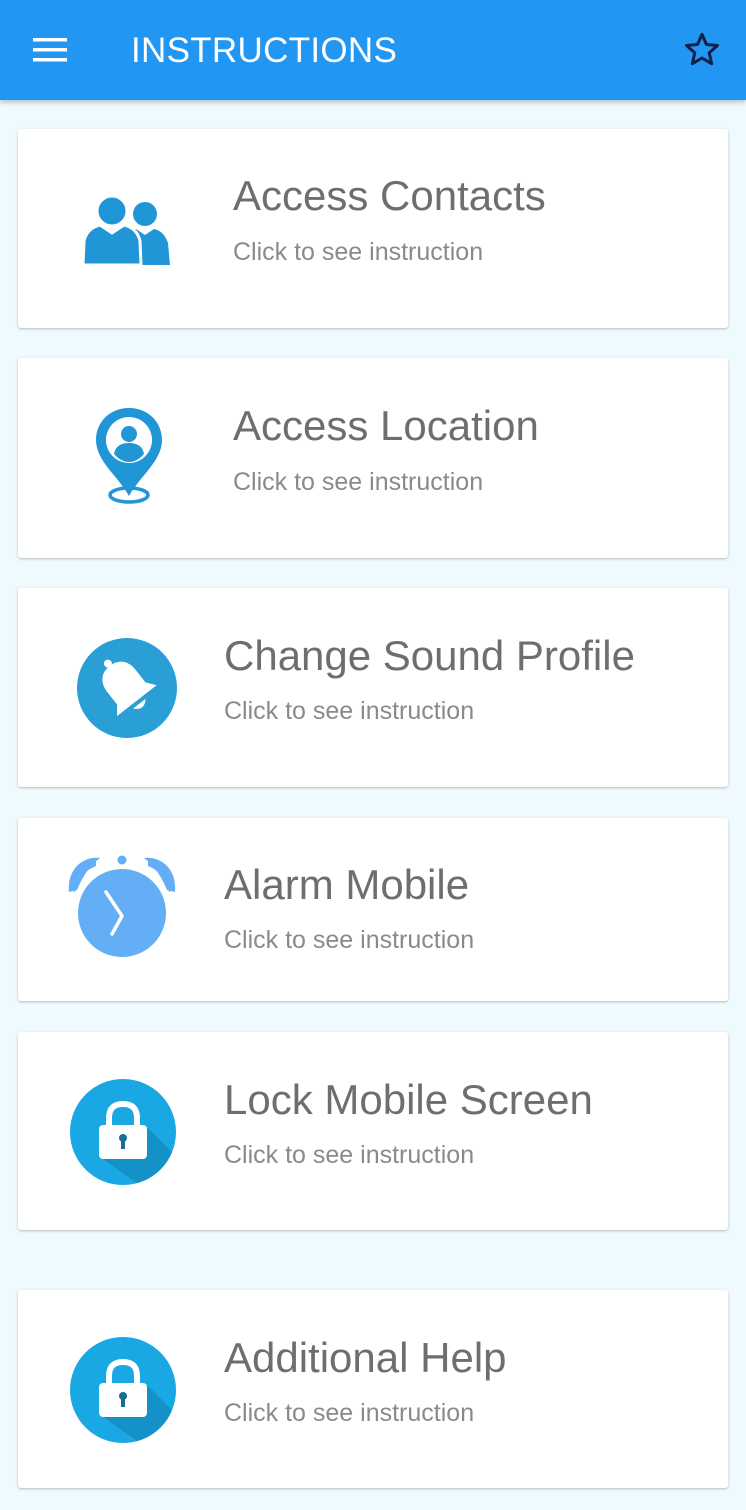 The width and height of the screenshot is (746, 1510). I want to click on list-item-additional-help: Additional Help Click to see instruction, so click(373, 1389).